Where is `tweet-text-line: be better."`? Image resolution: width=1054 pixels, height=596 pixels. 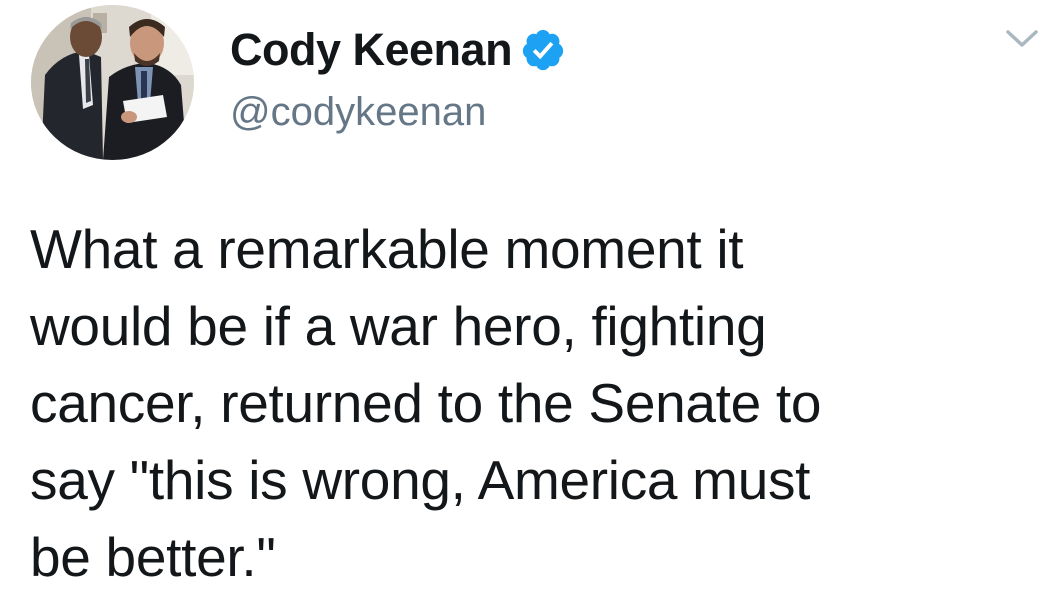 tweet-text-line: be better." is located at coordinates (153, 557).